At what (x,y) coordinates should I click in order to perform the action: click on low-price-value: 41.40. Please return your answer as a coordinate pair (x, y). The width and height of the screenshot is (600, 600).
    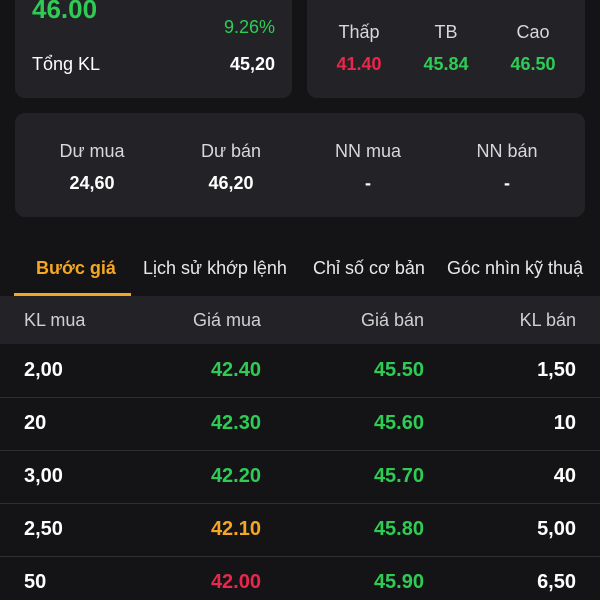
    Looking at the image, I should click on (359, 64).